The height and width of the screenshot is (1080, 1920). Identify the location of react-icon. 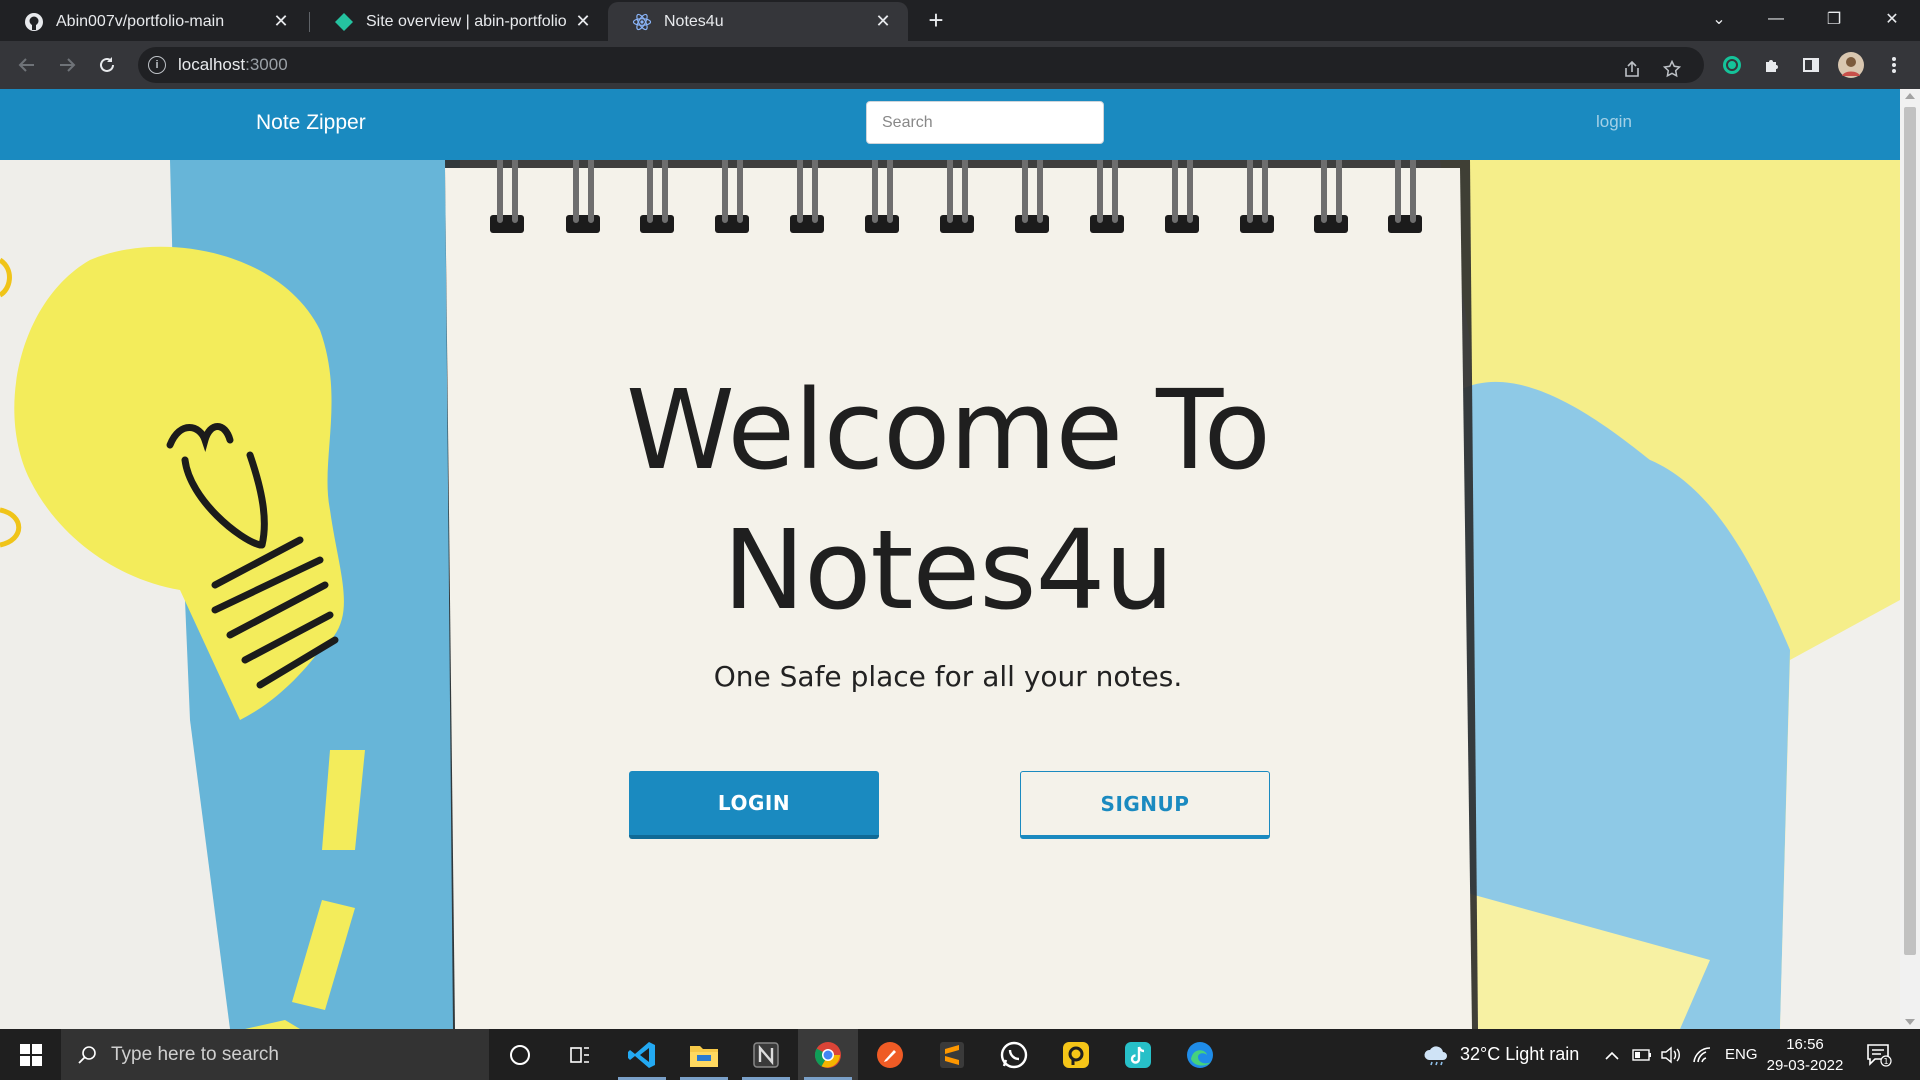
(642, 21).